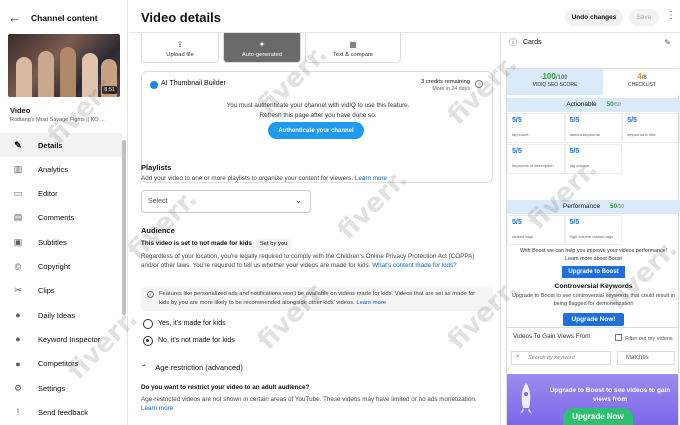  I want to click on seo-metric-cell: 5/5 ranked keywords, so click(593, 128).